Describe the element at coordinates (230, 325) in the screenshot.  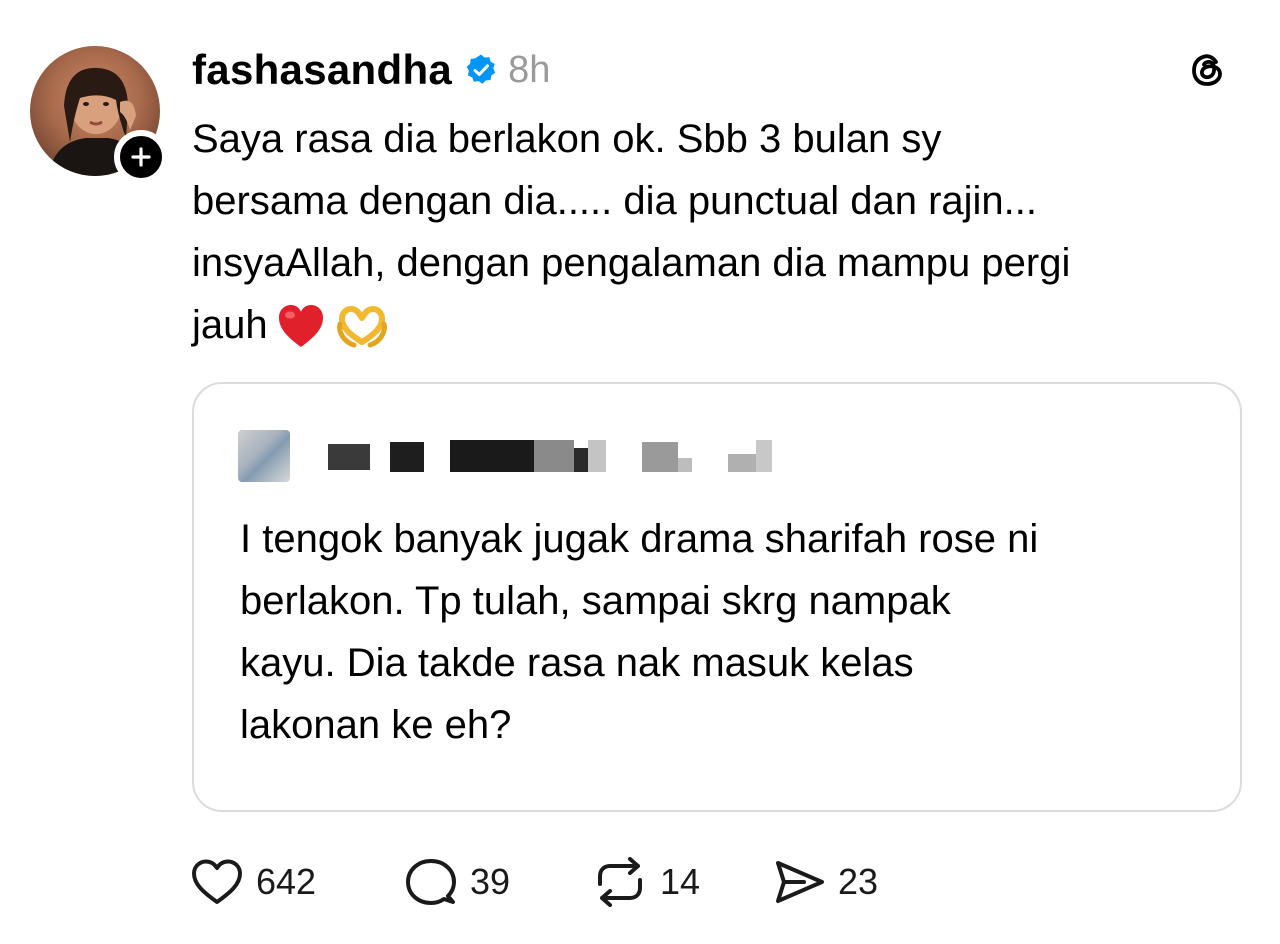
I see `post-text-line: jauh` at that location.